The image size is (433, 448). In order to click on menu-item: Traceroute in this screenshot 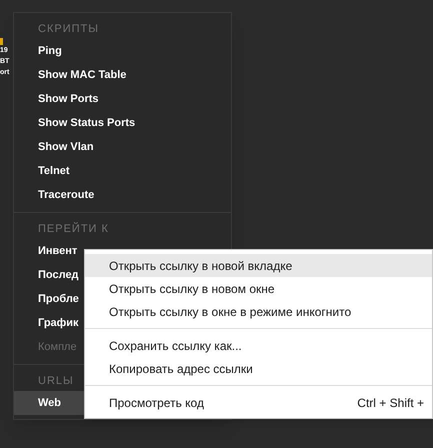, I will do `click(122, 195)`.